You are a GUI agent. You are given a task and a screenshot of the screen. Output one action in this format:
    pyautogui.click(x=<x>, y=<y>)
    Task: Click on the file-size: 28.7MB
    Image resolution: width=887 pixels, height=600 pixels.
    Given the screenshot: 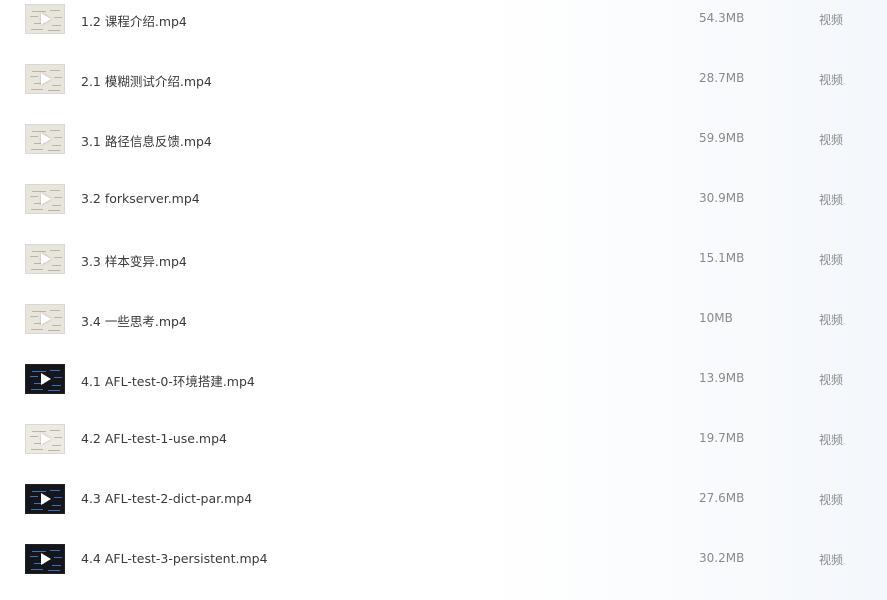 What is the action you would take?
    pyautogui.click(x=722, y=78)
    